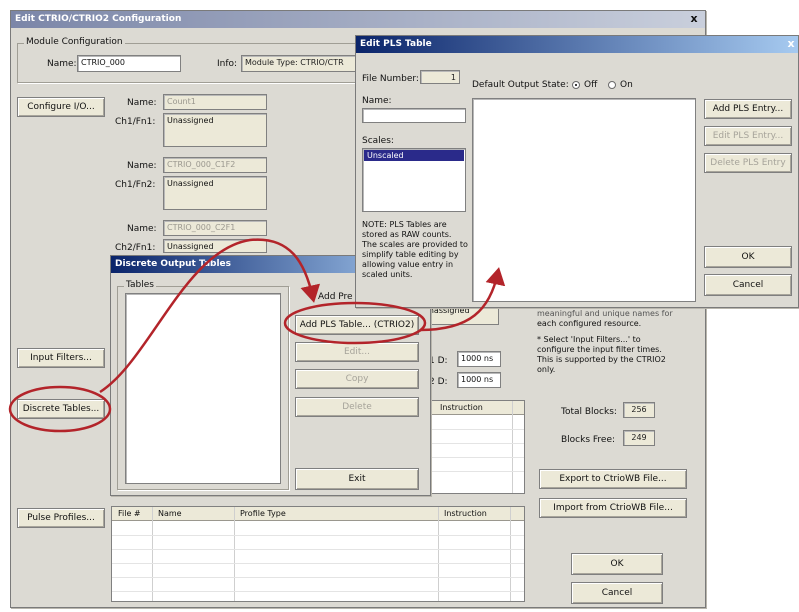 The image size is (799, 612). Describe the element at coordinates (335, 297) in the screenshot. I see `add-preset-button-partial: Add Pre` at that location.